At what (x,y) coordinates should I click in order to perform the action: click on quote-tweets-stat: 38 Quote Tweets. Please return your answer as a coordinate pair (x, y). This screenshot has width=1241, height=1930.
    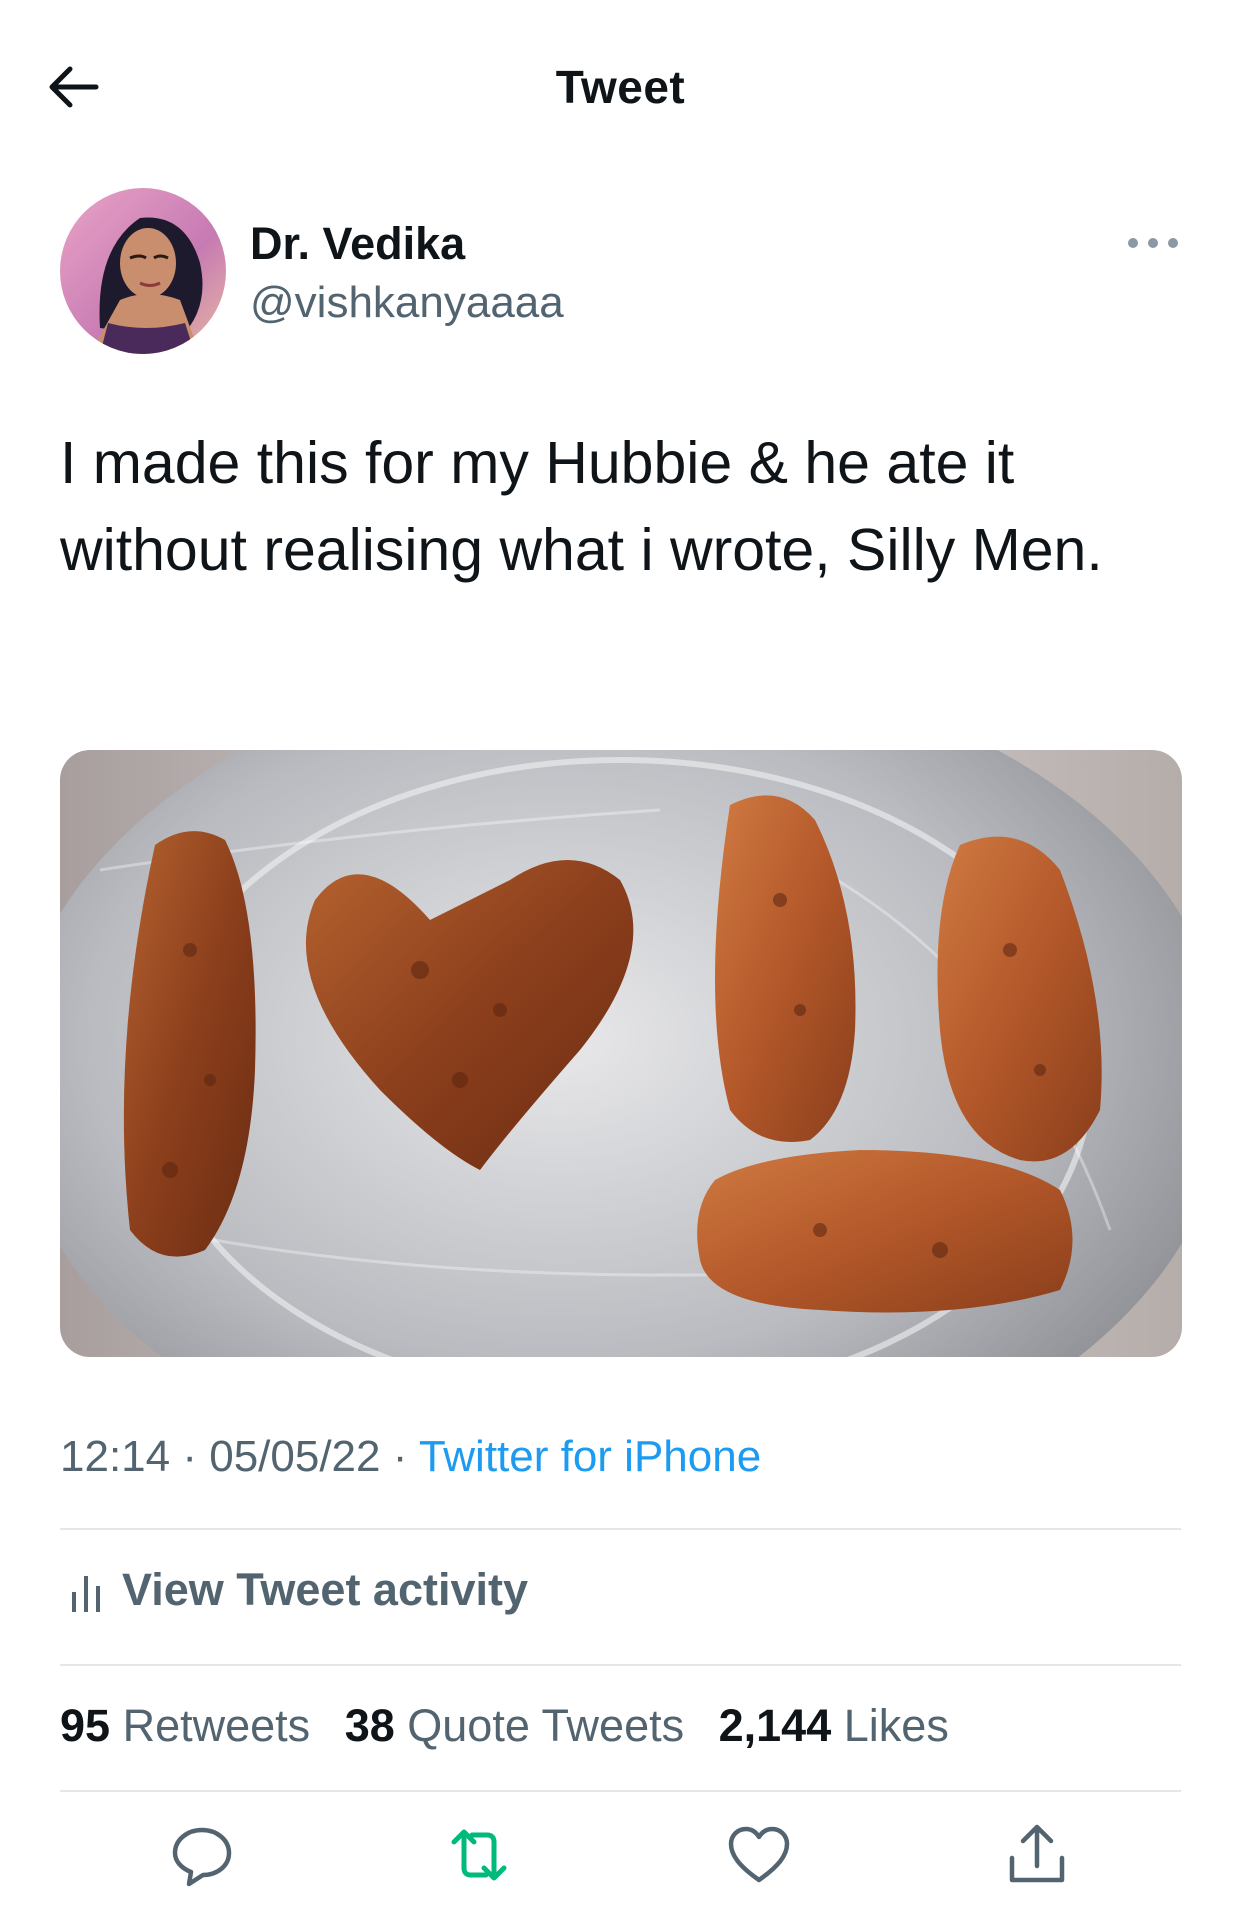
    Looking at the image, I should click on (514, 1726).